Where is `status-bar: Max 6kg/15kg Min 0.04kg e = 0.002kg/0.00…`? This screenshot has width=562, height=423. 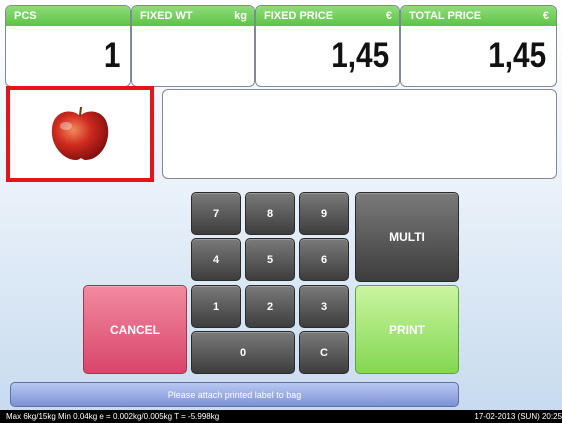 status-bar: Max 6kg/15kg Min 0.04kg e = 0.002kg/0.00… is located at coordinates (281, 416).